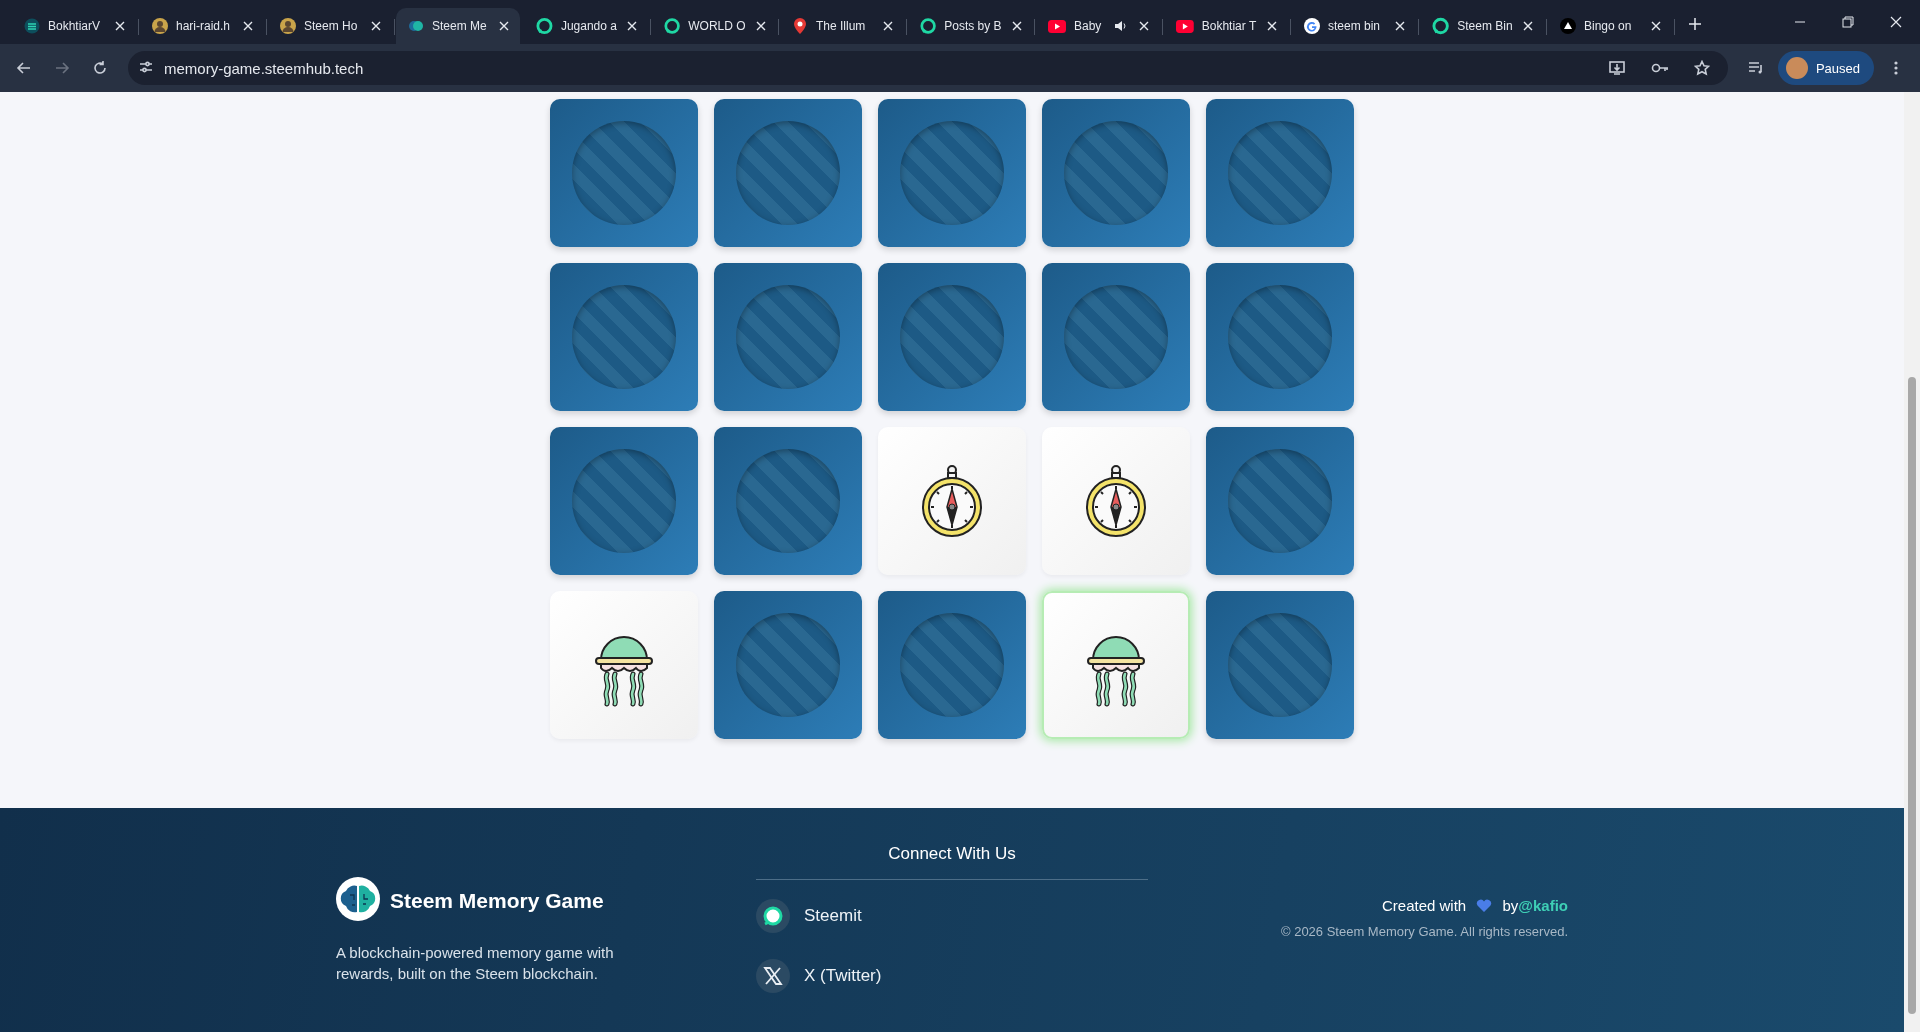  What do you see at coordinates (842, 26) in the screenshot?
I see `browser-tab: The Illum` at bounding box center [842, 26].